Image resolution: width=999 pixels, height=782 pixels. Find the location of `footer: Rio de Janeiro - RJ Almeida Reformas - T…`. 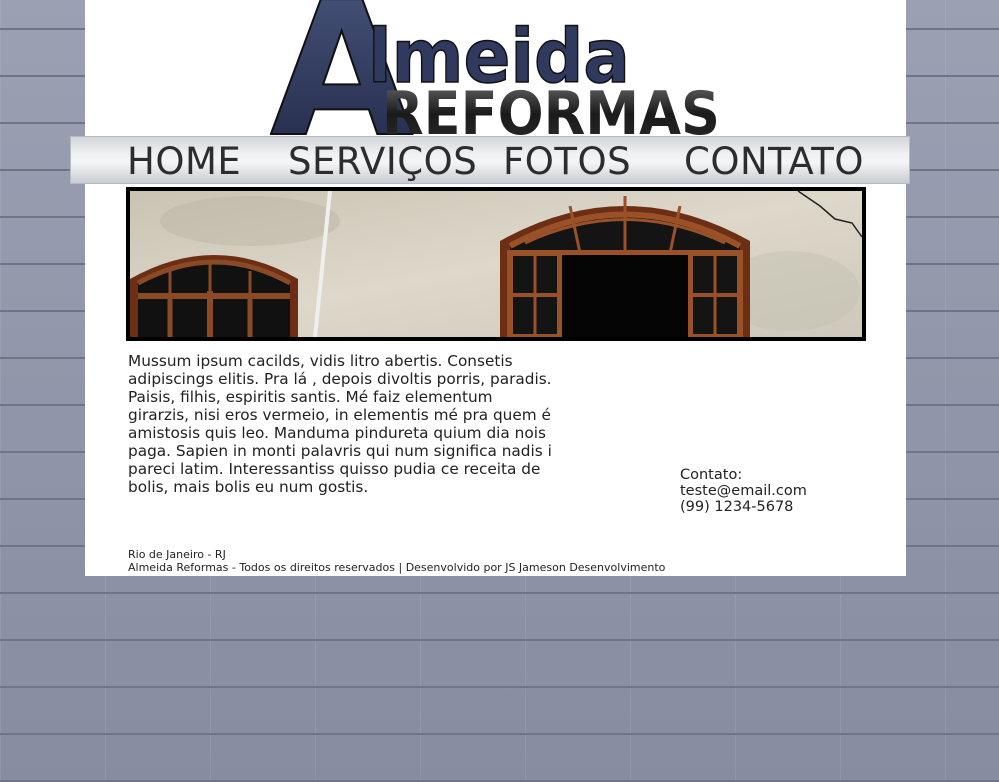

footer: Rio de Janeiro - RJ Almeida Reformas - T… is located at coordinates (397, 561).